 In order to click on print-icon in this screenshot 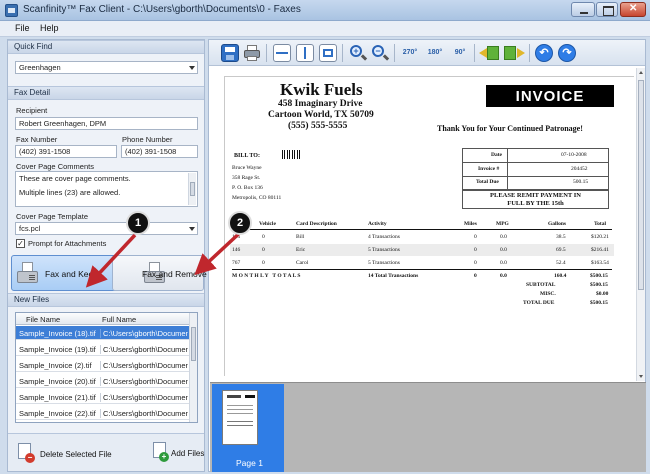, I will do `click(252, 53)`.